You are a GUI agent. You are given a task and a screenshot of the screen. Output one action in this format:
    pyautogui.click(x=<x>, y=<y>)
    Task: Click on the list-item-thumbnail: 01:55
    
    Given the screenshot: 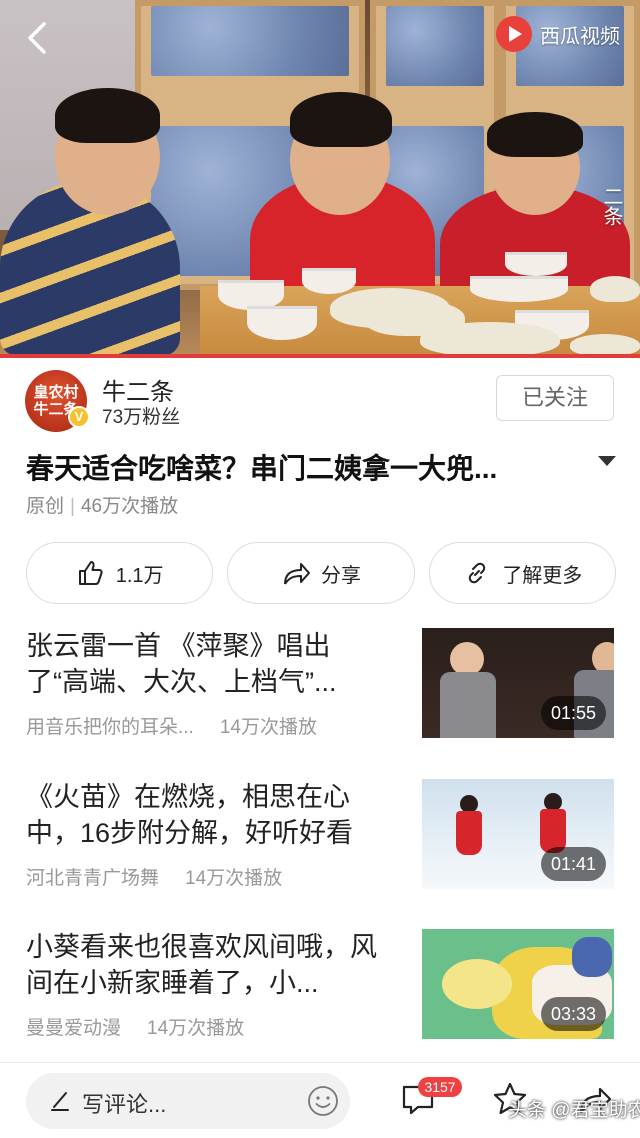 What is the action you would take?
    pyautogui.click(x=518, y=683)
    